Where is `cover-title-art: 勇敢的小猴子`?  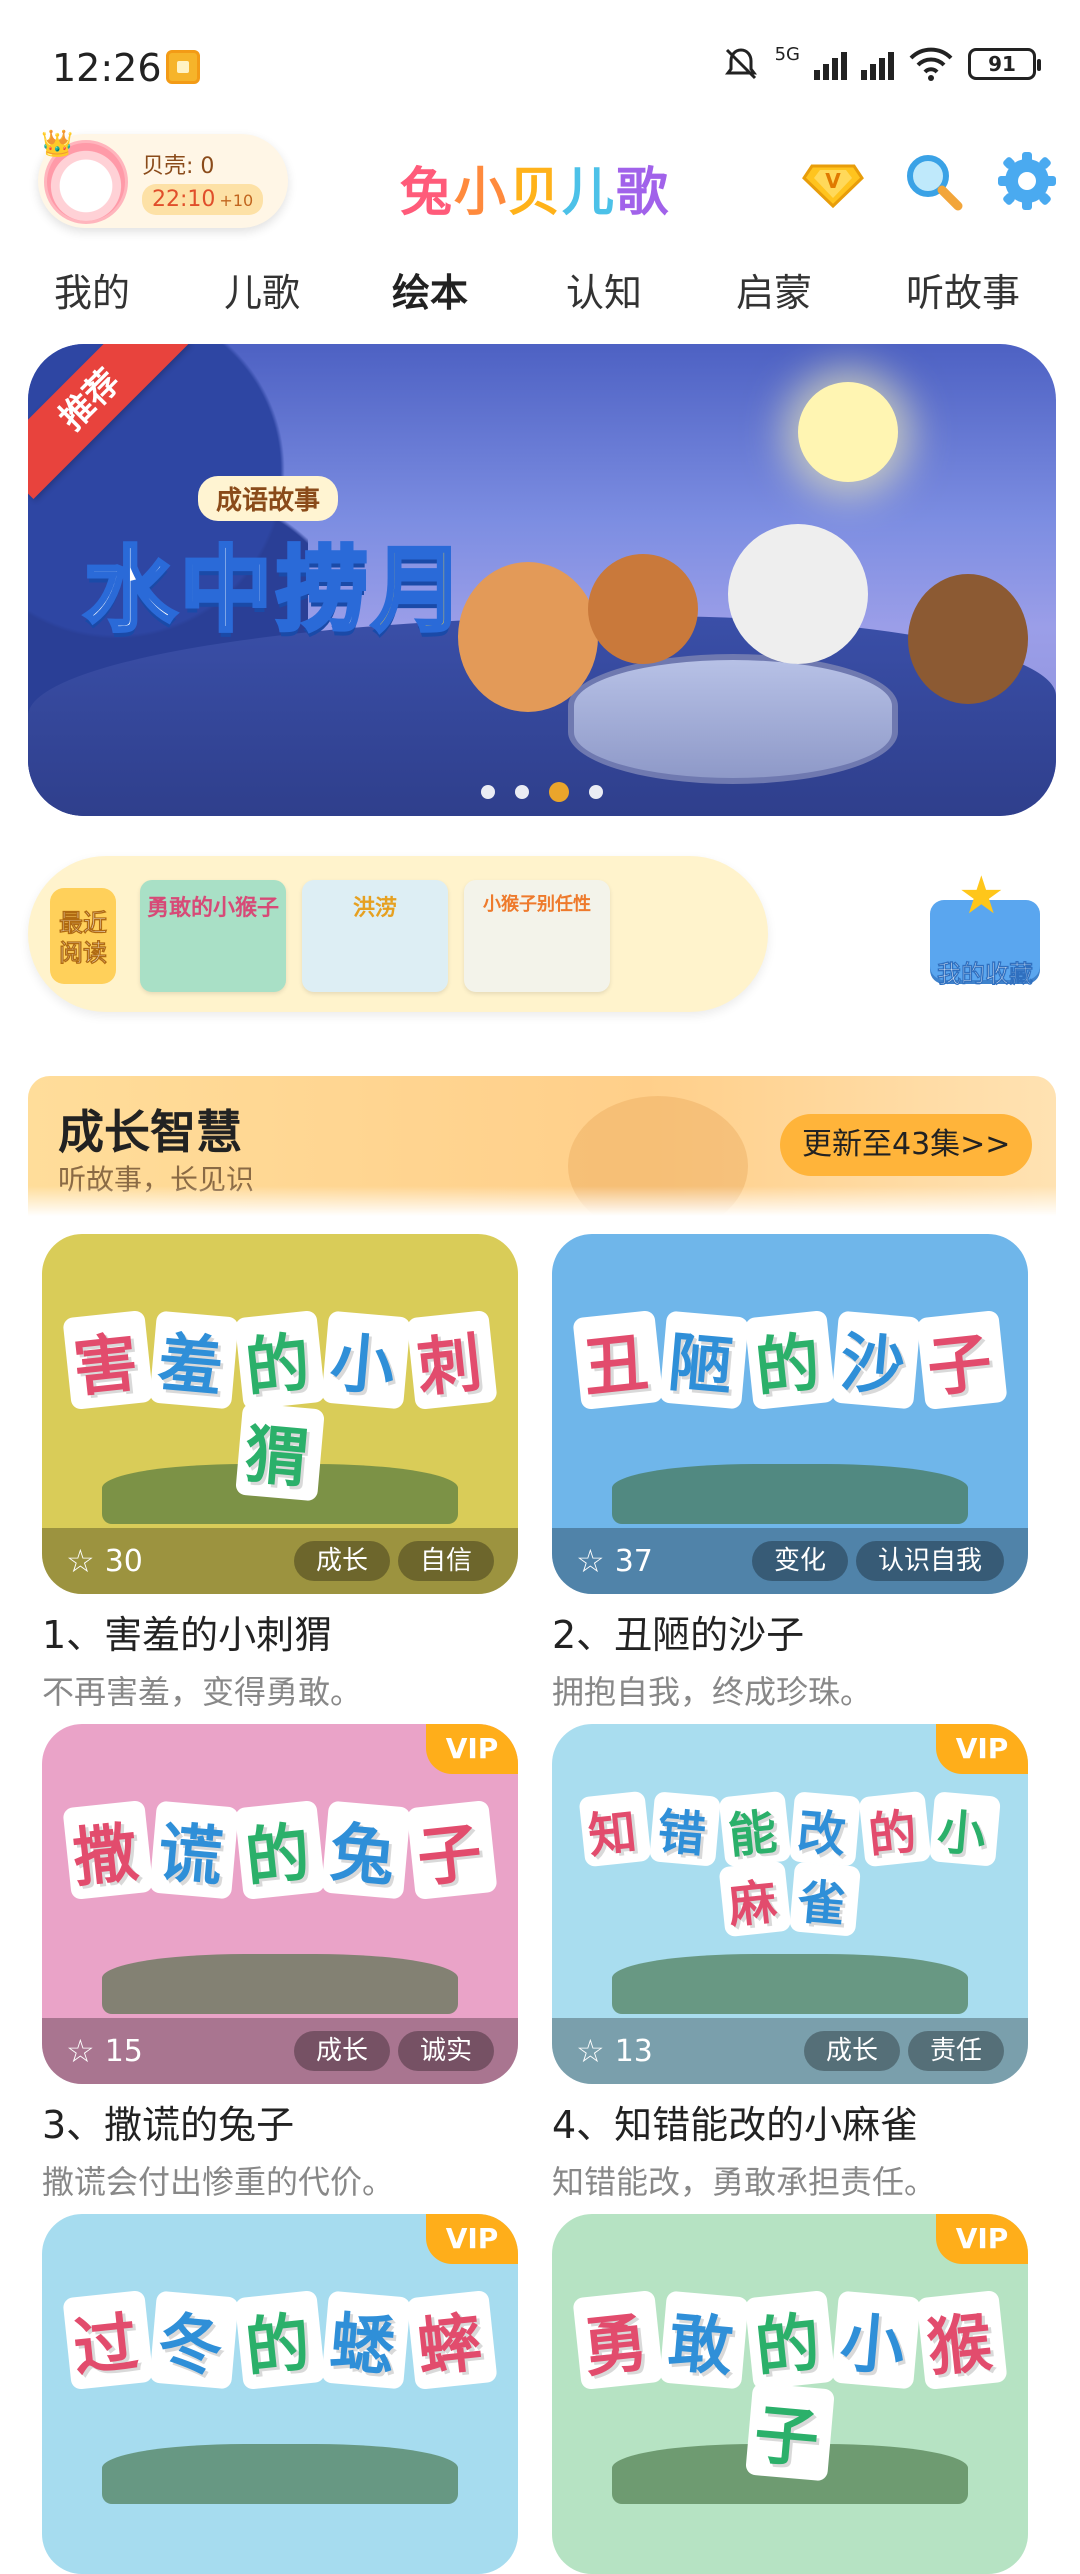
cover-title-art: 勇敢的小猴子 is located at coordinates (790, 2385).